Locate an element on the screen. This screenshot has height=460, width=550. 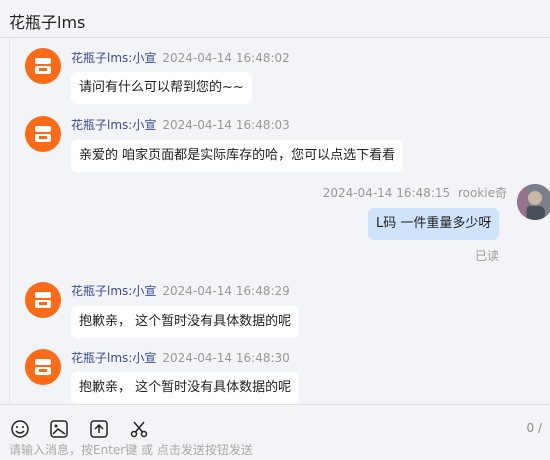
user-avatar is located at coordinates (533, 202).